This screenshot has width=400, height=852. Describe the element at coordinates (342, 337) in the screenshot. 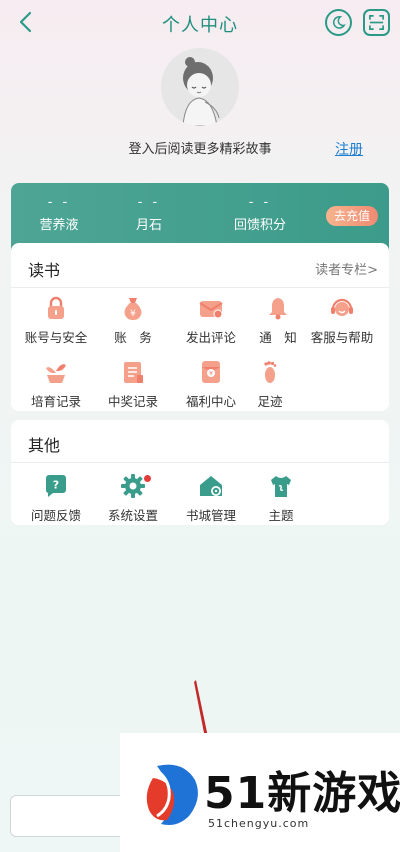

I see `menu-label: 客服与帮助` at that location.